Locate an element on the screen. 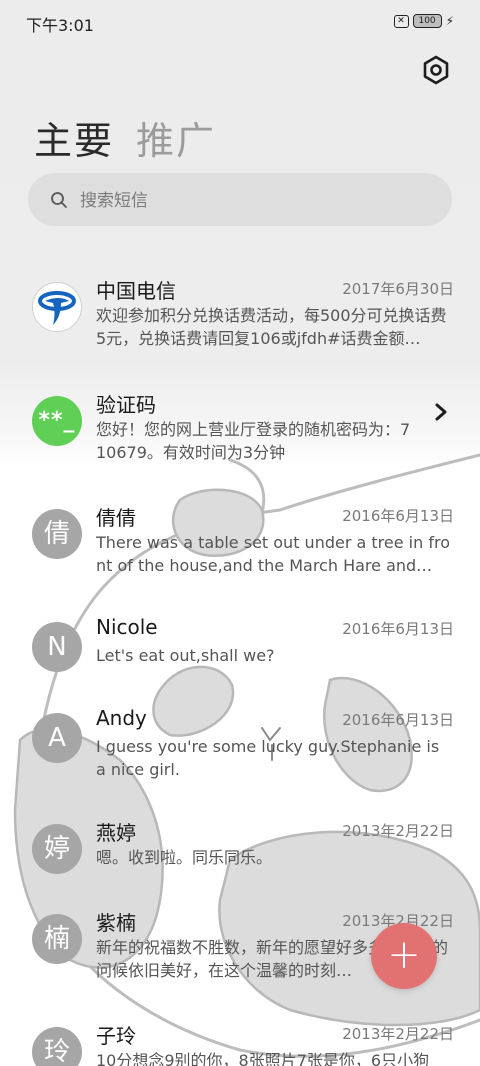  compose-plus-icon: + is located at coordinates (404, 955).